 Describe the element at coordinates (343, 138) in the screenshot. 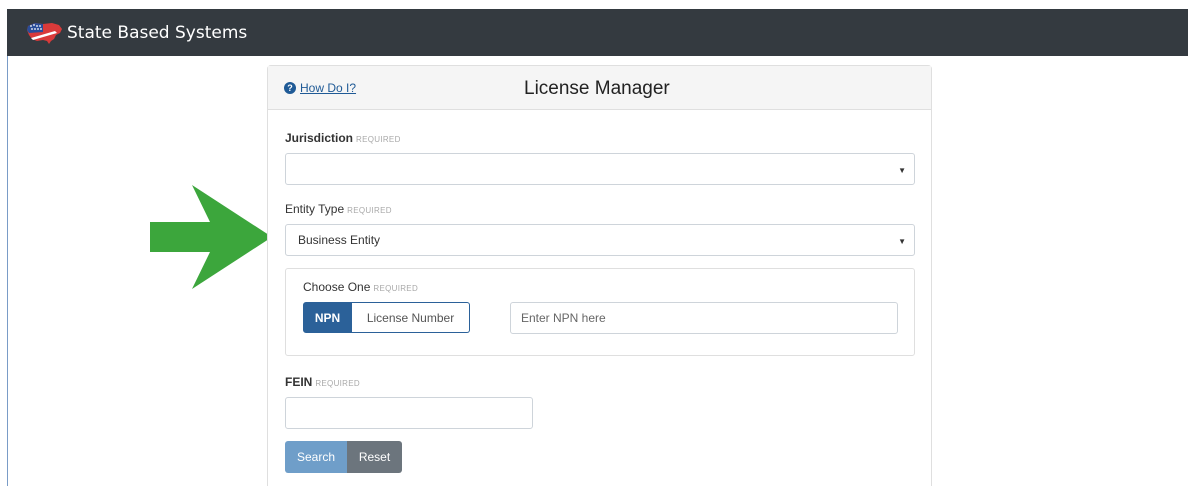

I see `jurisdiction-label: Jurisdiction REQUIRED` at that location.